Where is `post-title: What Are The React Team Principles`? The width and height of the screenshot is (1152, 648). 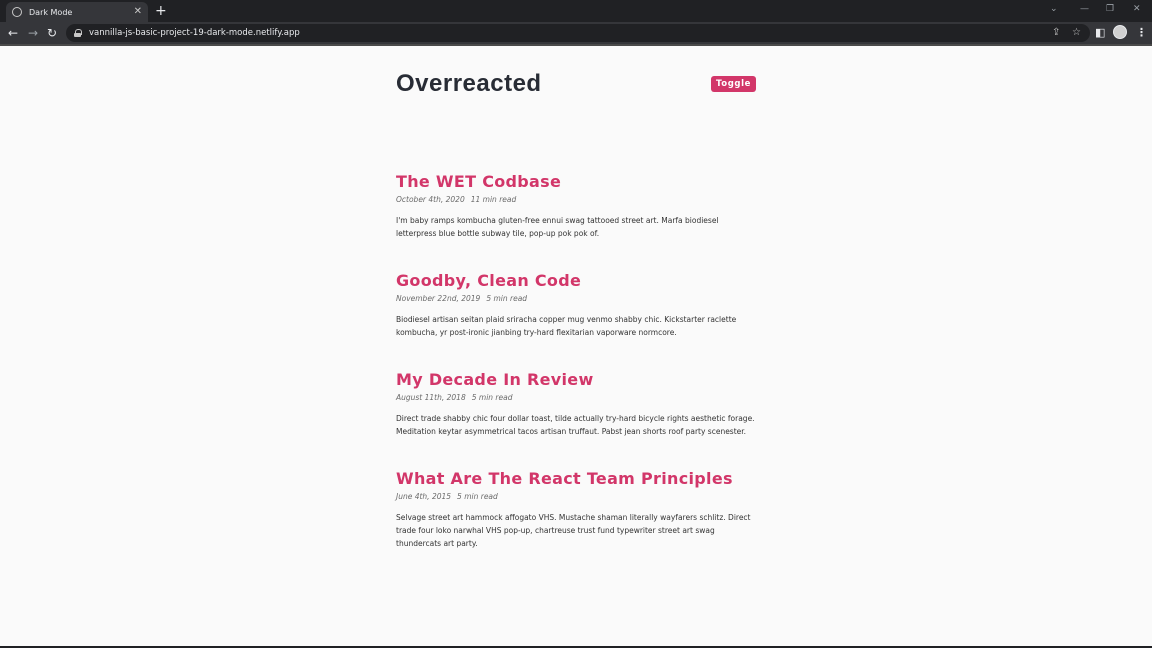
post-title: What Are The React Team Principles is located at coordinates (577, 479).